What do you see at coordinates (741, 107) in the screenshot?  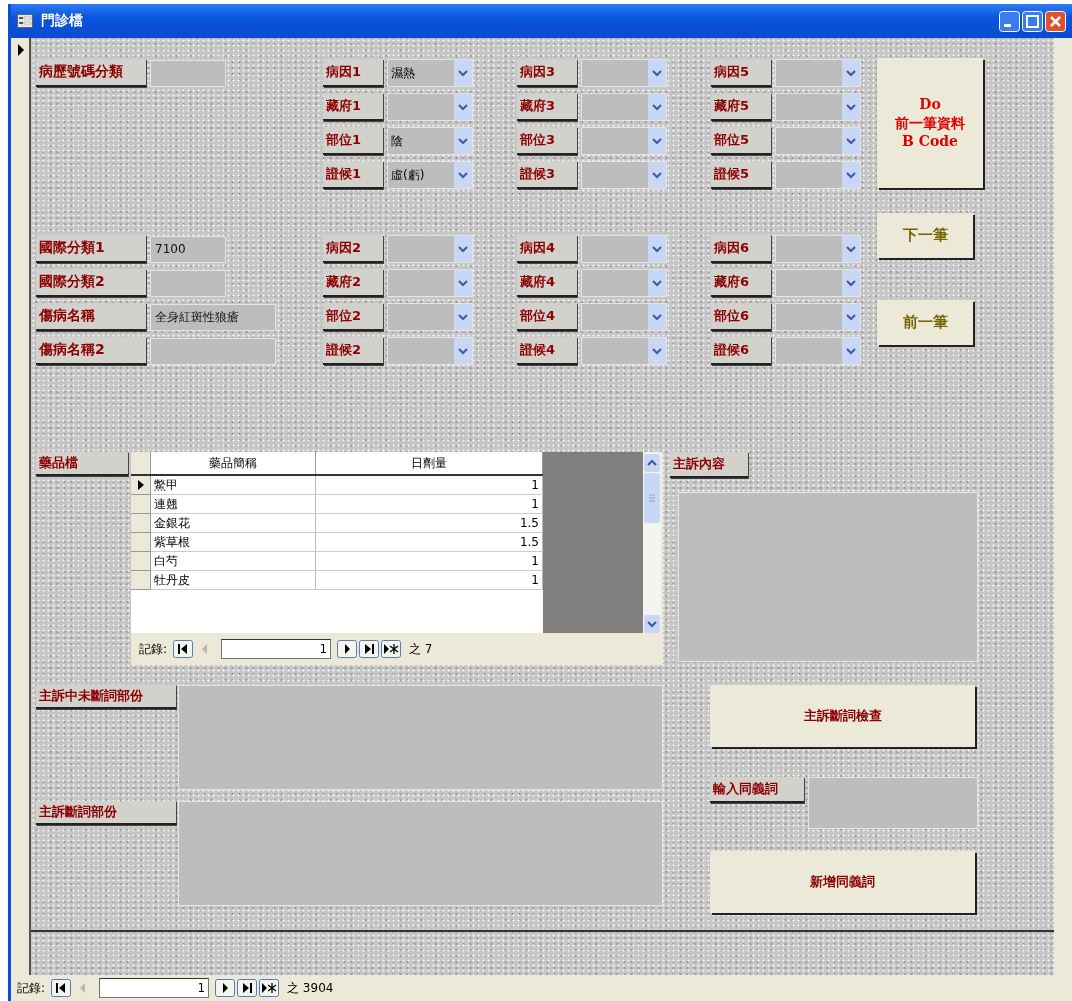 I see `field-label: 藏府5` at bounding box center [741, 107].